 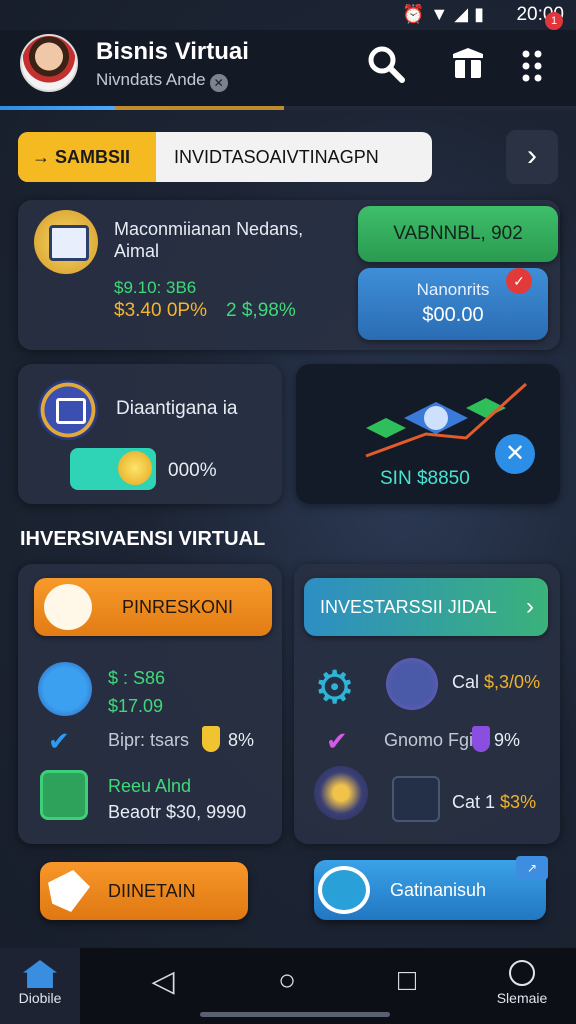 I want to click on right-mini-card: SIN $8850 ✕, so click(x=428, y=434).